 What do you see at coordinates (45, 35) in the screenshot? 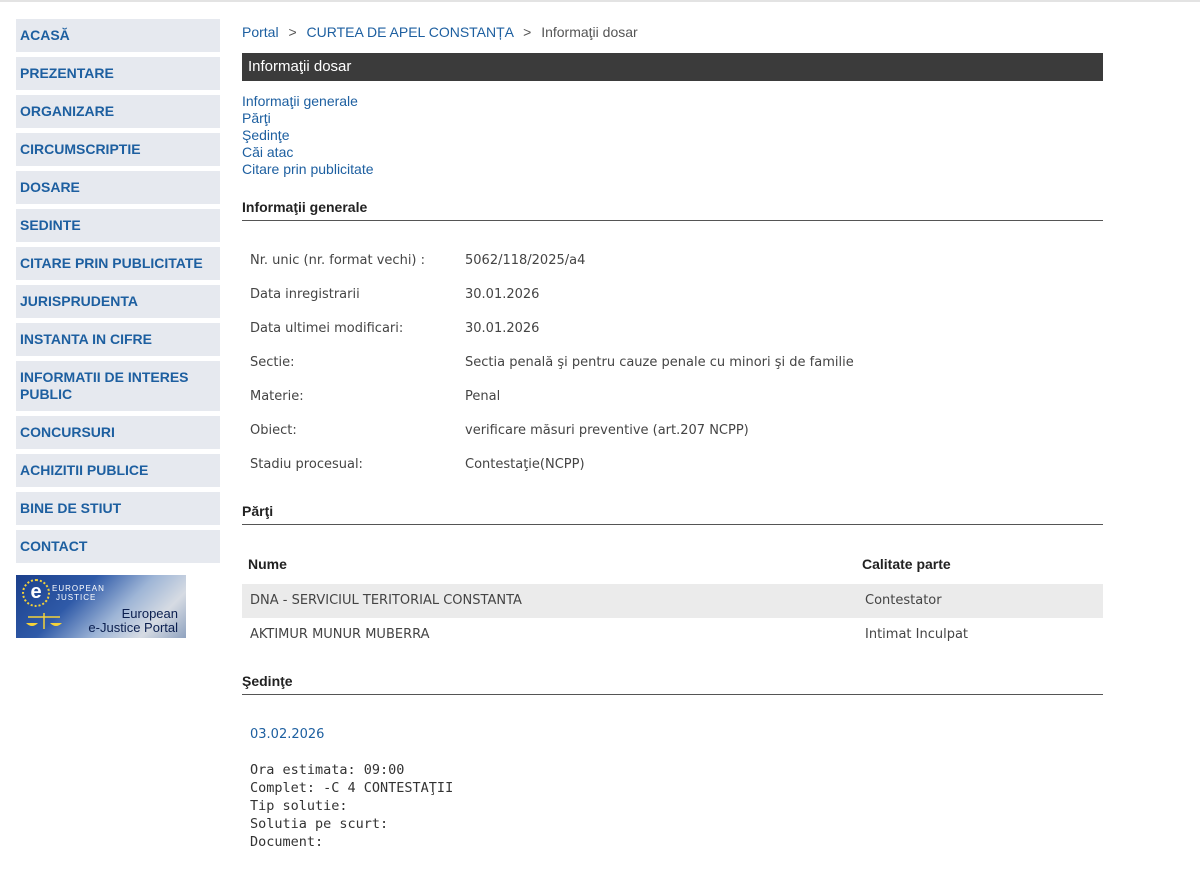
I see `sidebar-item-label: ACASĂ` at bounding box center [45, 35].